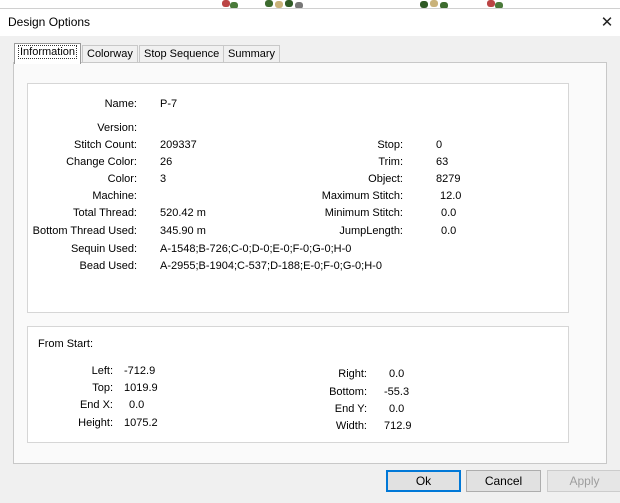 The height and width of the screenshot is (503, 620). Describe the element at coordinates (120, 104) in the screenshot. I see `name-label: Name:` at that location.